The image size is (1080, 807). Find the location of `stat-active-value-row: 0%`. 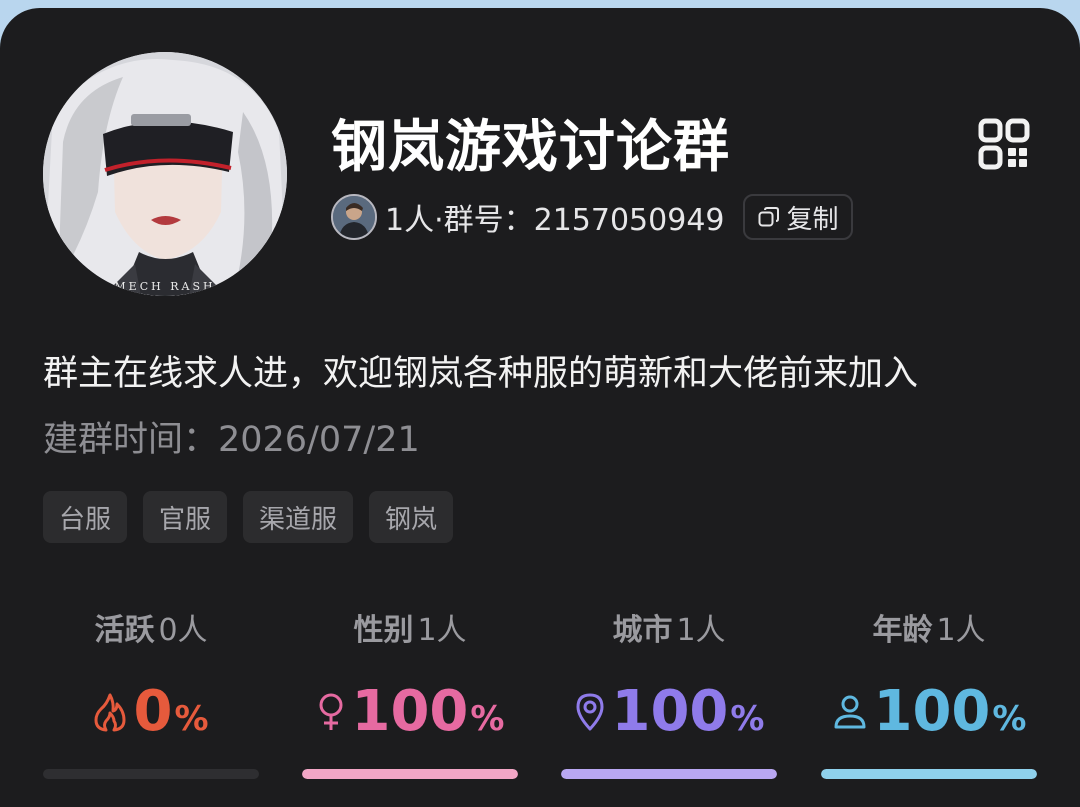

stat-active-value-row: 0% is located at coordinates (151, 712).